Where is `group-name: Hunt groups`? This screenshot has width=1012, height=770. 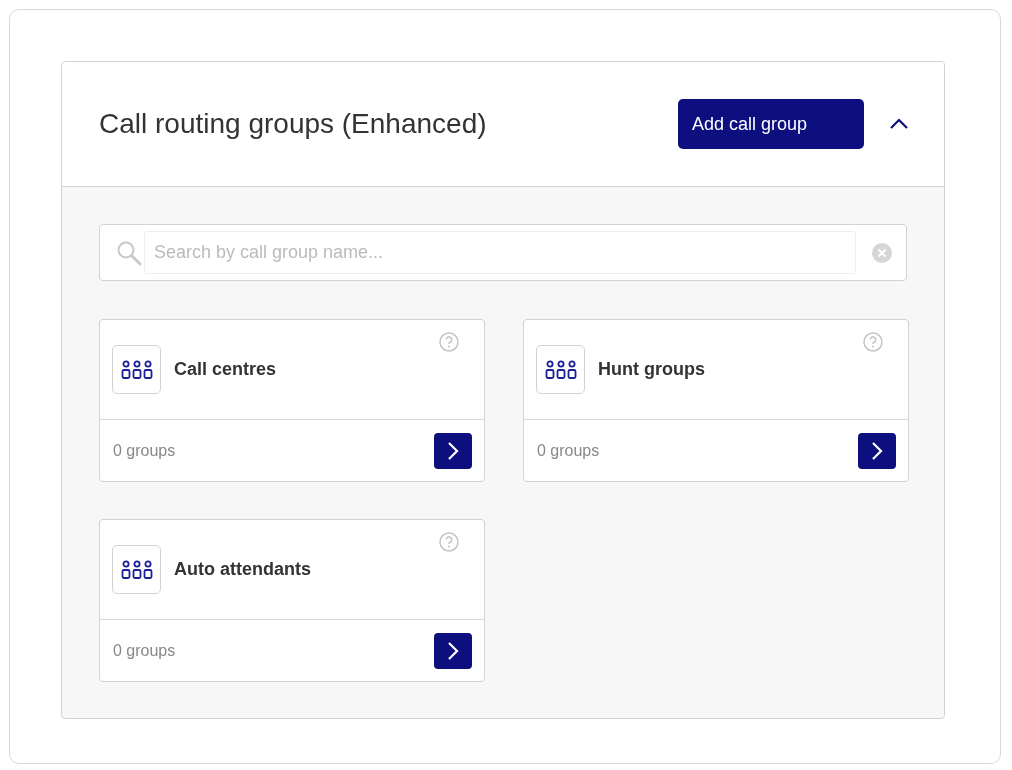 group-name: Hunt groups is located at coordinates (651, 369).